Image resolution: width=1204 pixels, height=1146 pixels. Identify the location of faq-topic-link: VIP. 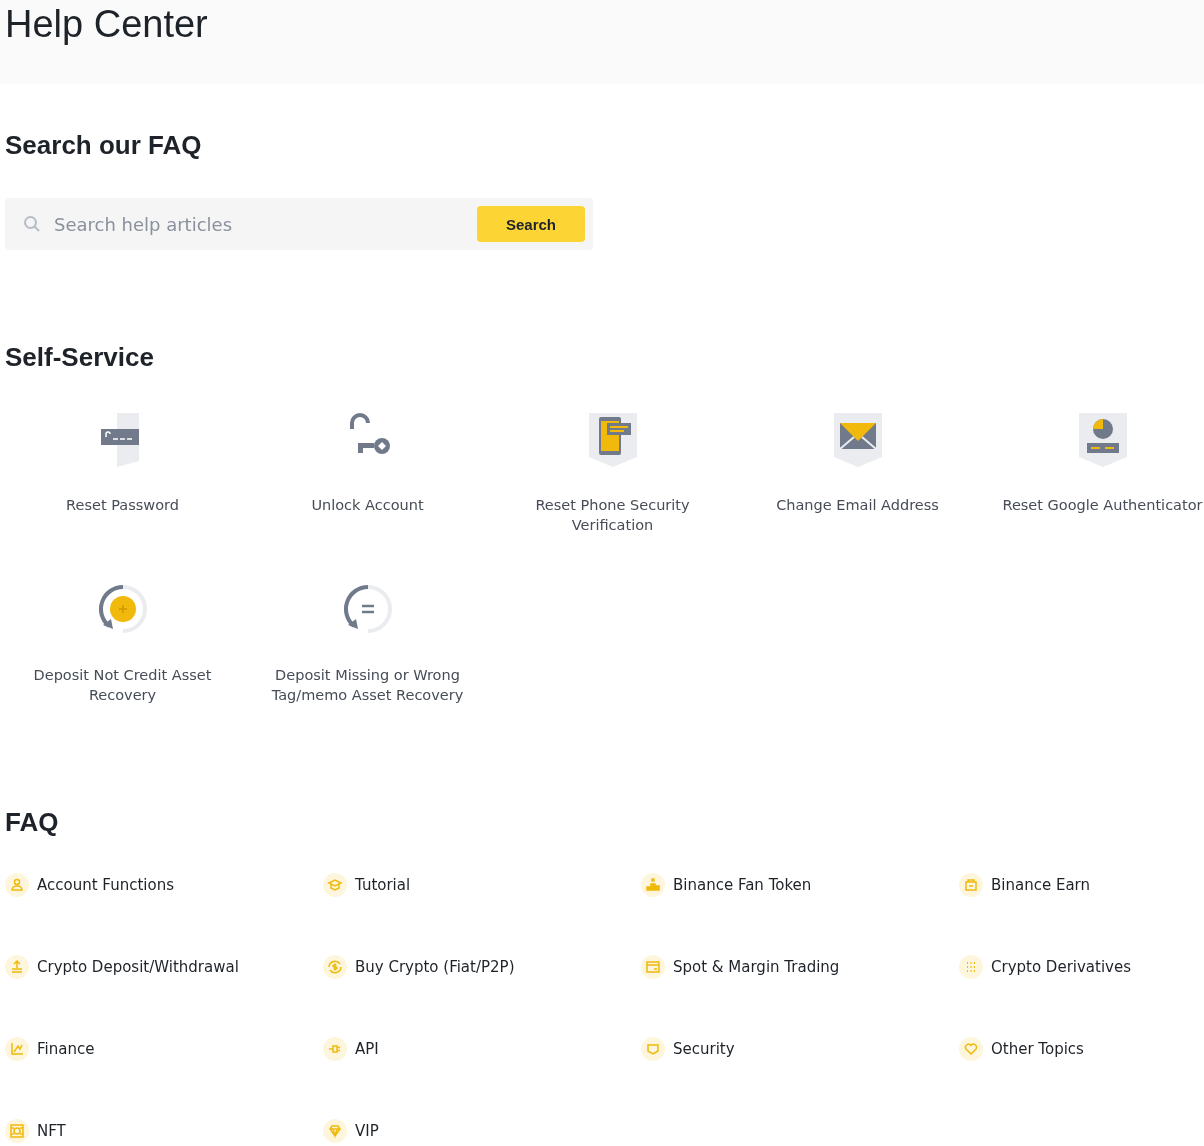
(367, 1131).